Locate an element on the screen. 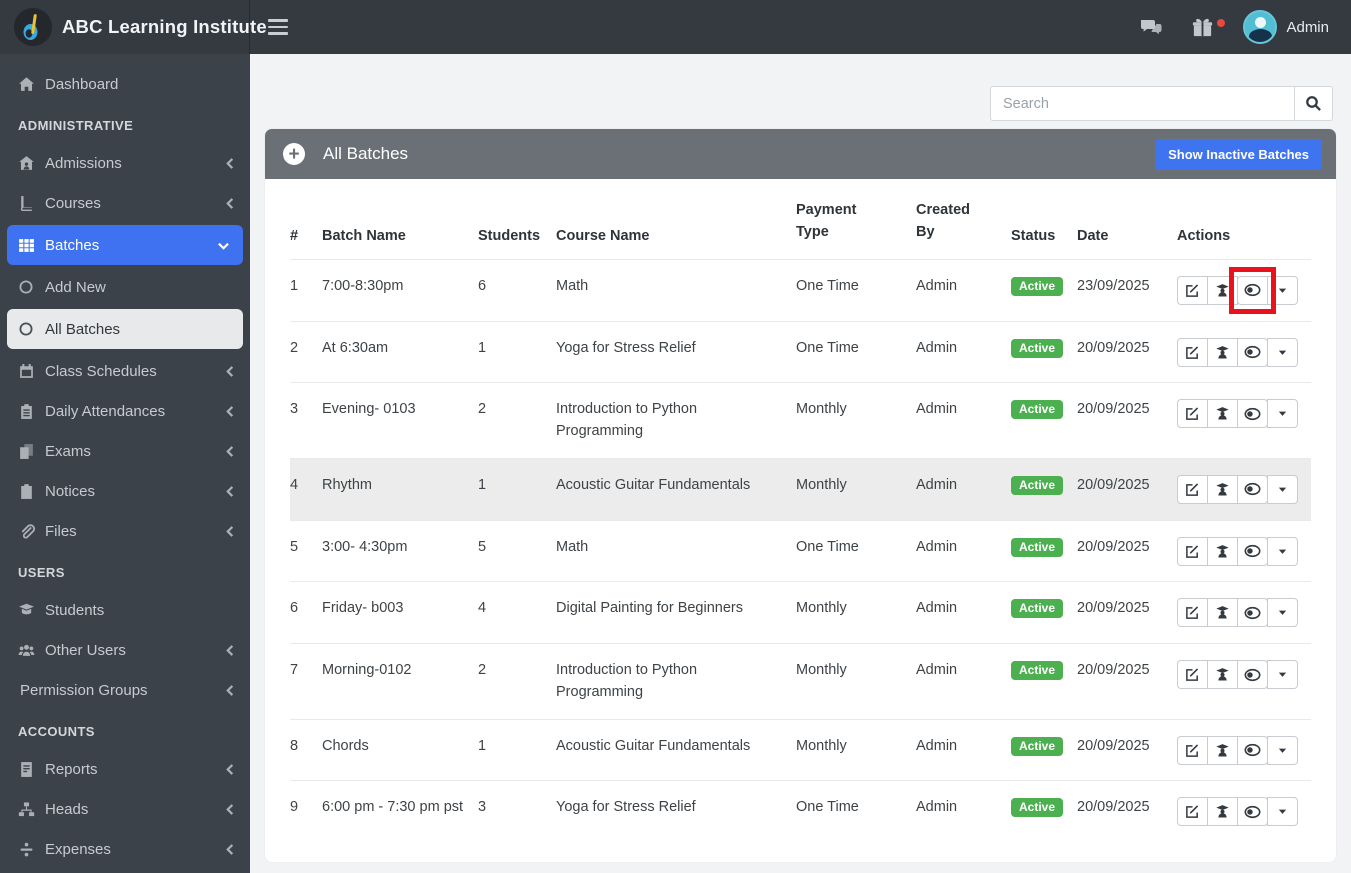 This screenshot has height=873, width=1351. status-badge: Active is located at coordinates (1037, 348).